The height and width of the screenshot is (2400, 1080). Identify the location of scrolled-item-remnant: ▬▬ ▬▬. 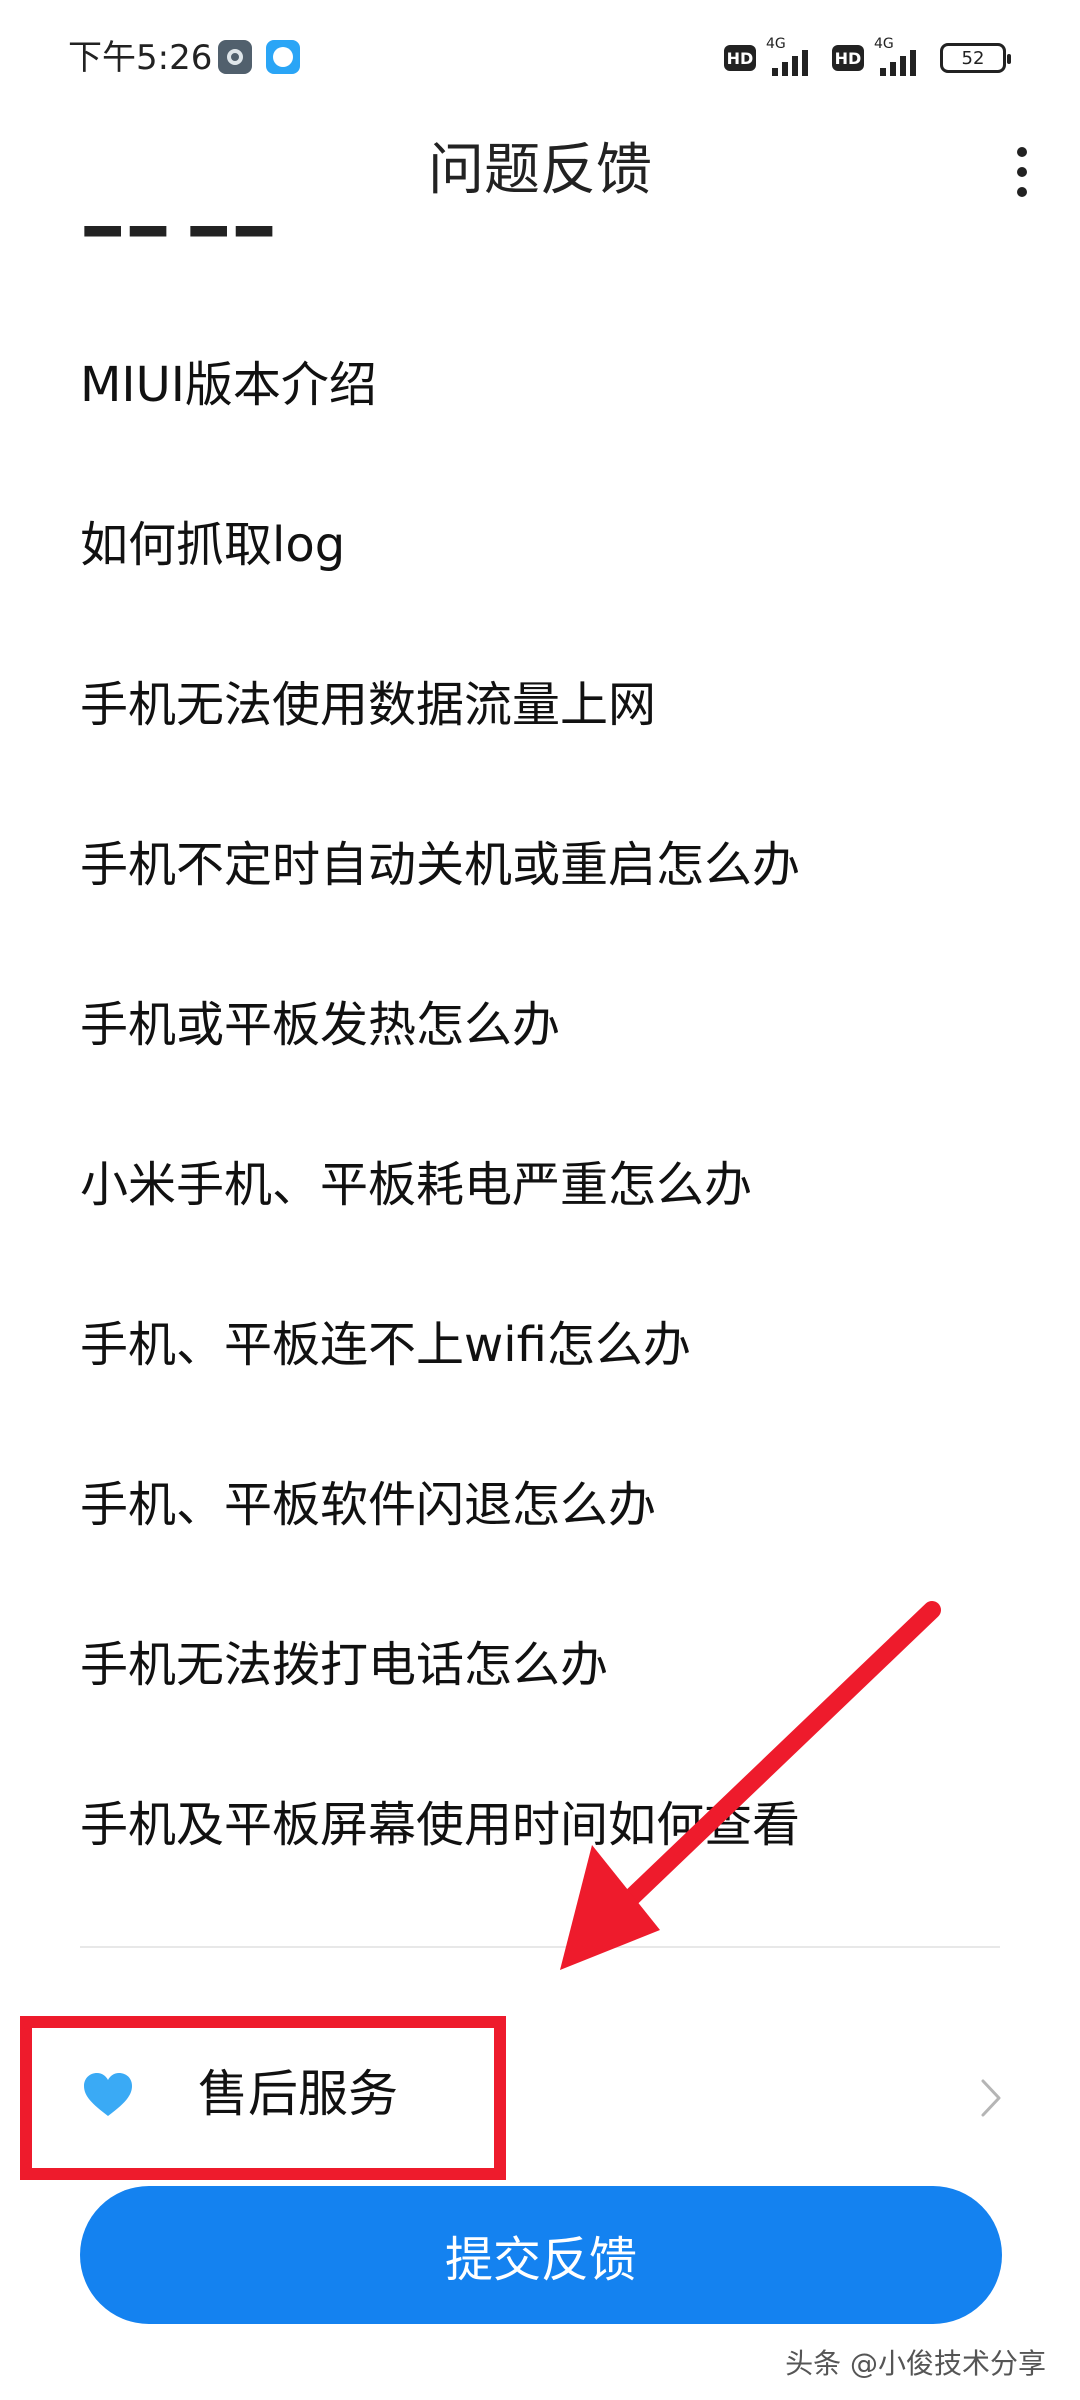
(530, 240).